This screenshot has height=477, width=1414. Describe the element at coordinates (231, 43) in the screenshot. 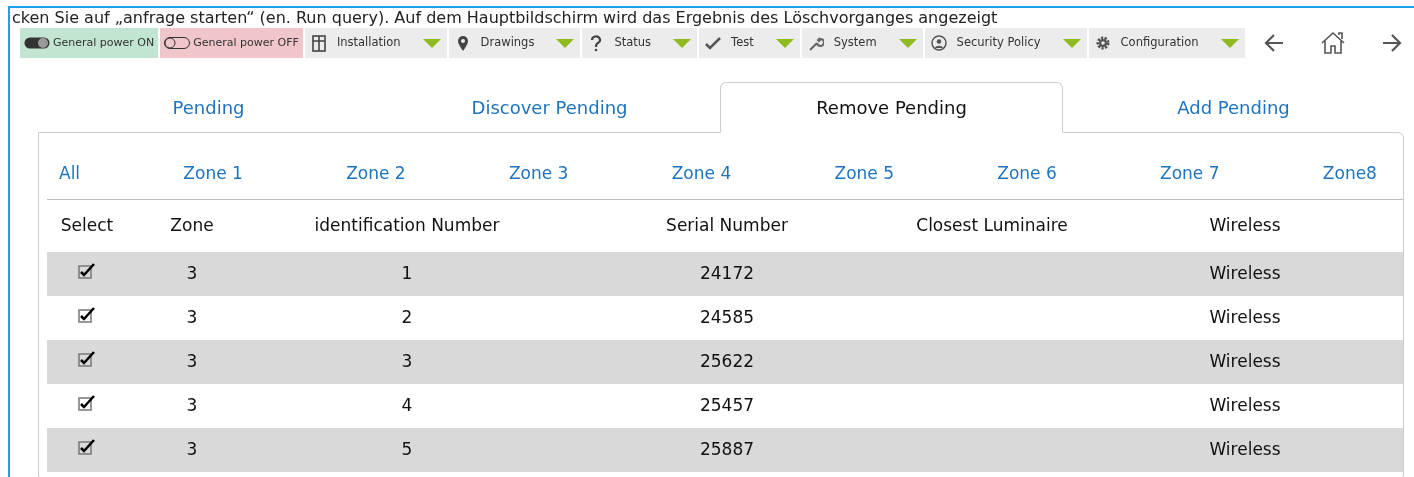

I see `power-toggle: General power OFF` at that location.